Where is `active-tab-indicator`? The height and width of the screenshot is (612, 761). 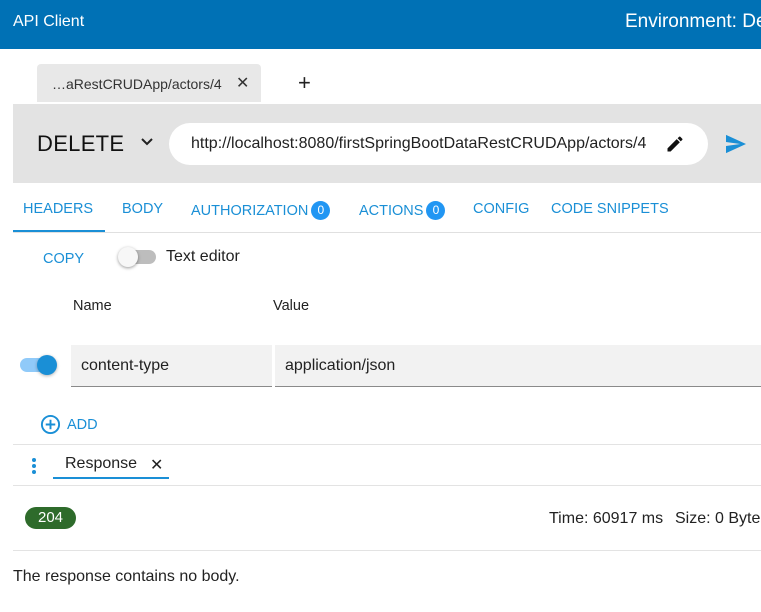
active-tab-indicator is located at coordinates (59, 231).